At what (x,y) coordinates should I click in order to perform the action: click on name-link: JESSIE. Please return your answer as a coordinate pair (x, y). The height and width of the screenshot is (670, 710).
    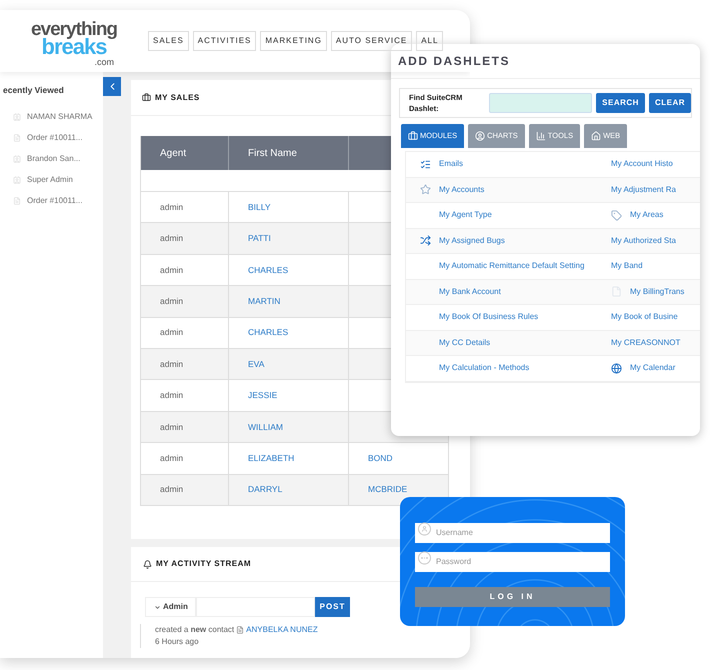
    Looking at the image, I should click on (289, 396).